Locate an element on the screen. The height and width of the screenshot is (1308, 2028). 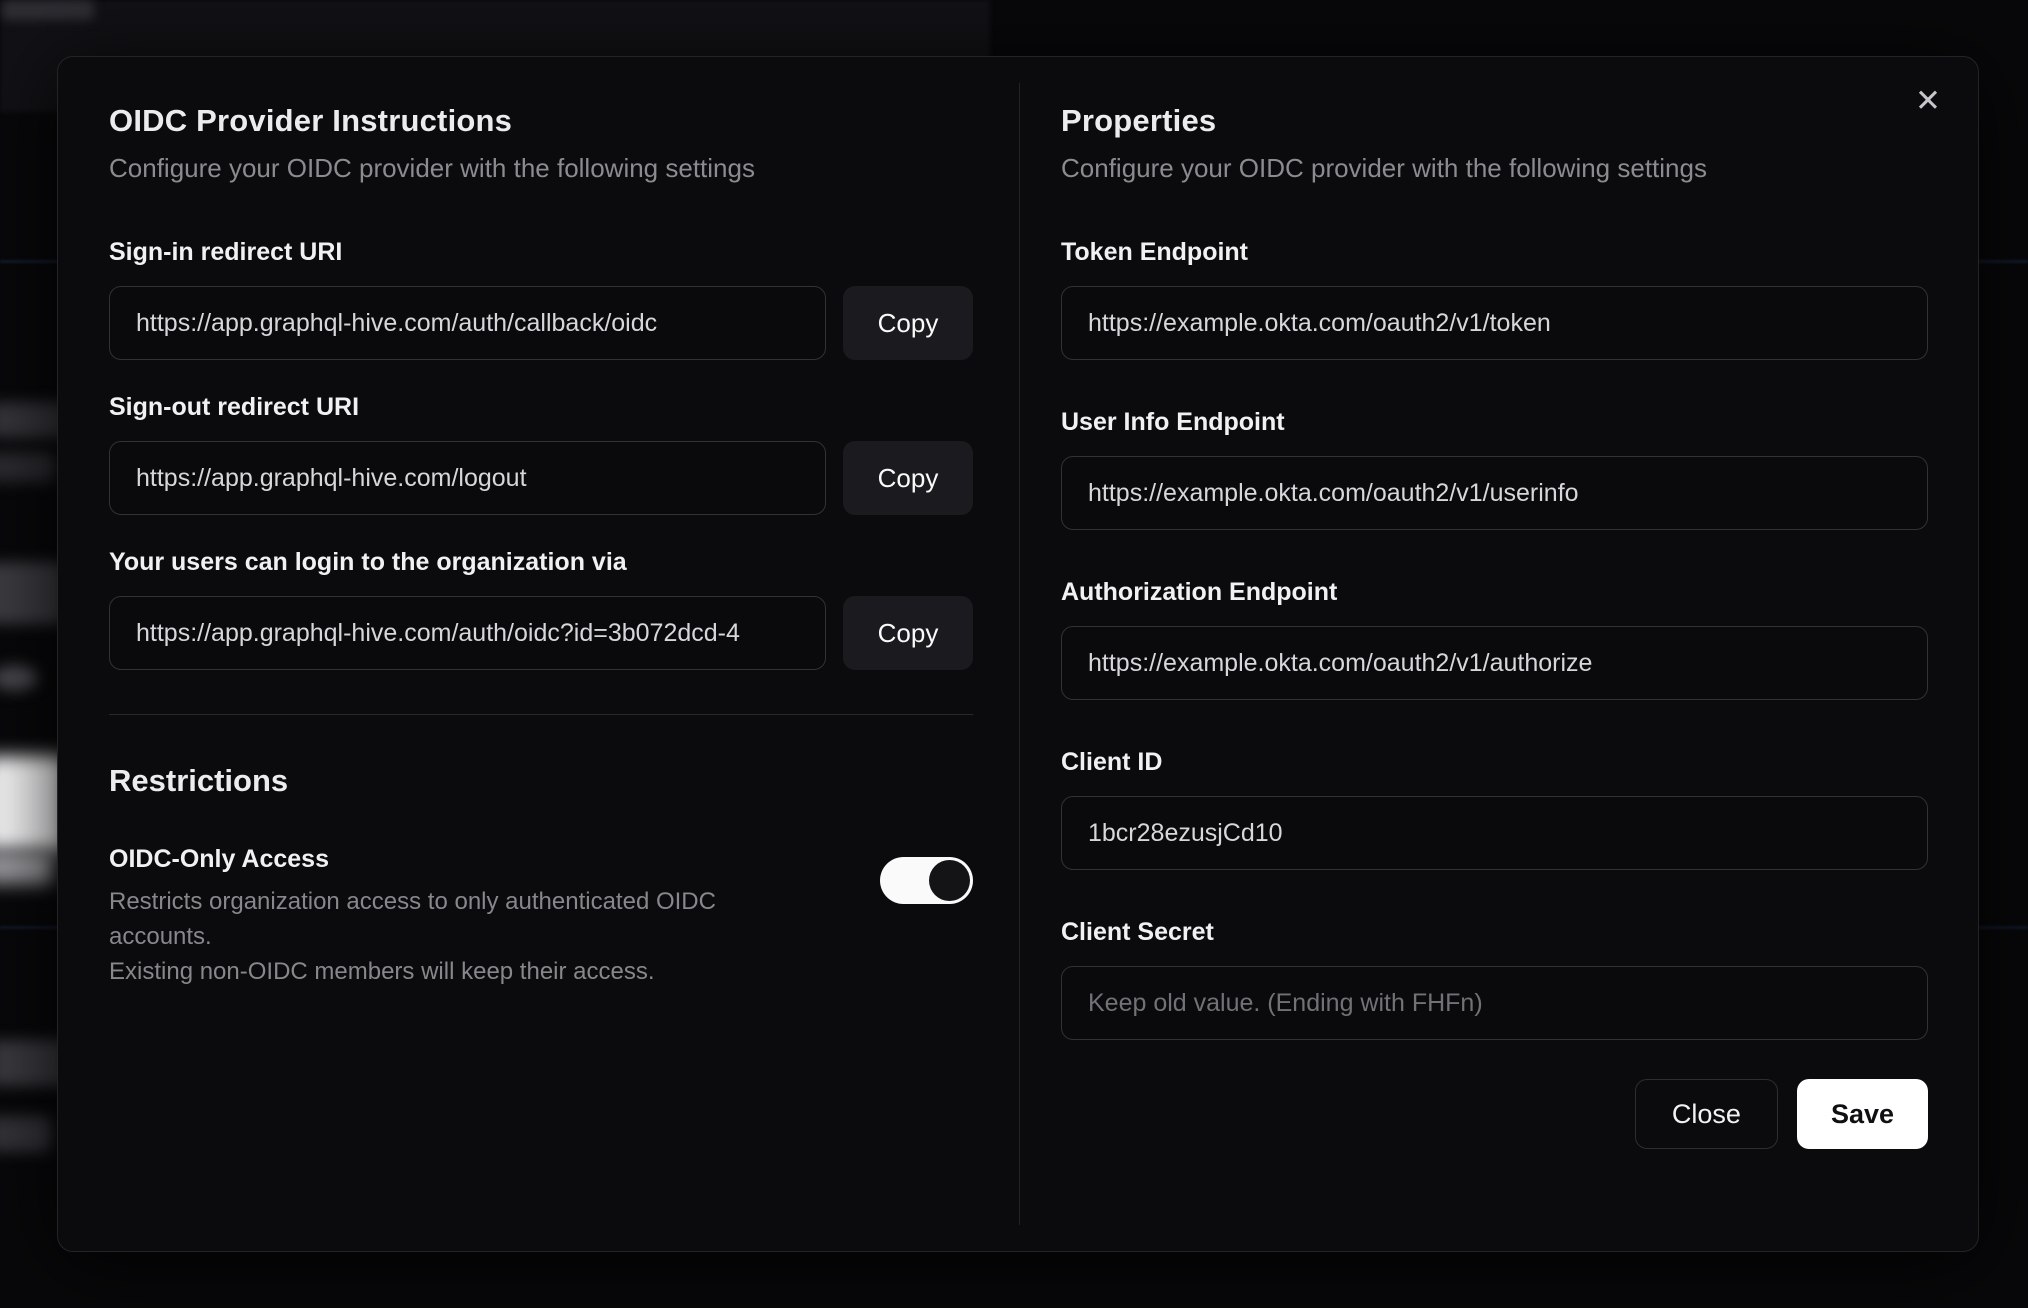
restrictions-title: Restrictions is located at coordinates (199, 780).